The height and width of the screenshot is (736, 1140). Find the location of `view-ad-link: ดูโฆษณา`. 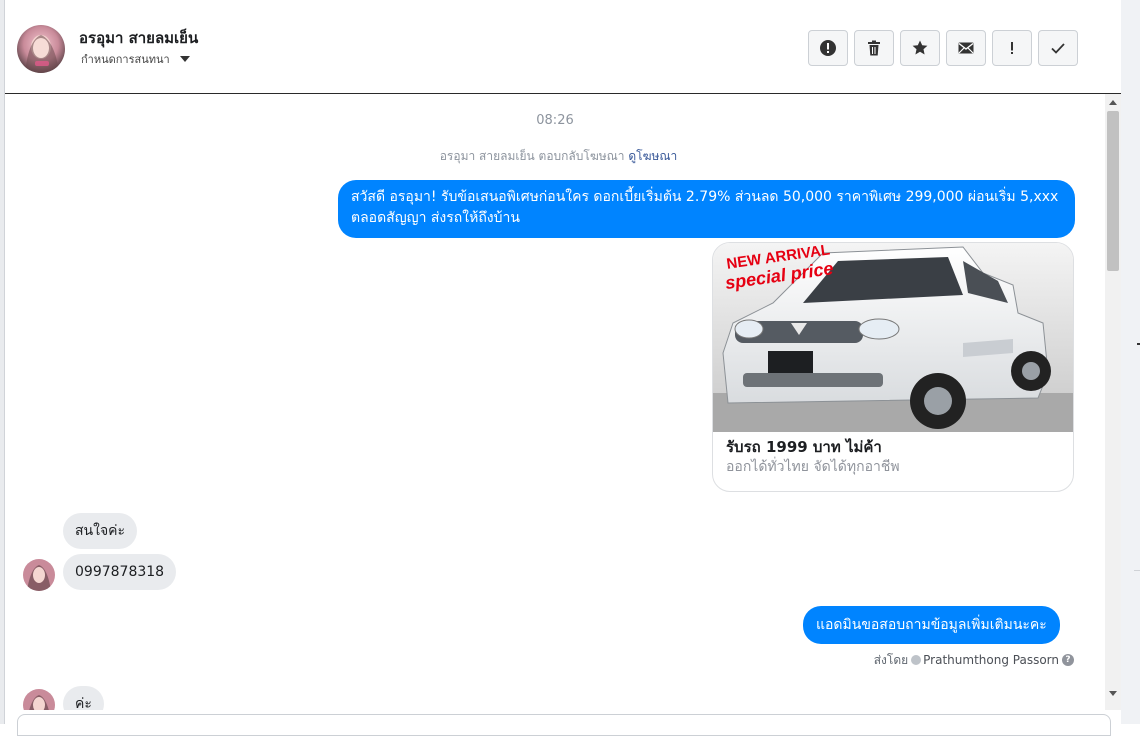

view-ad-link: ดูโฆษณา is located at coordinates (652, 156).